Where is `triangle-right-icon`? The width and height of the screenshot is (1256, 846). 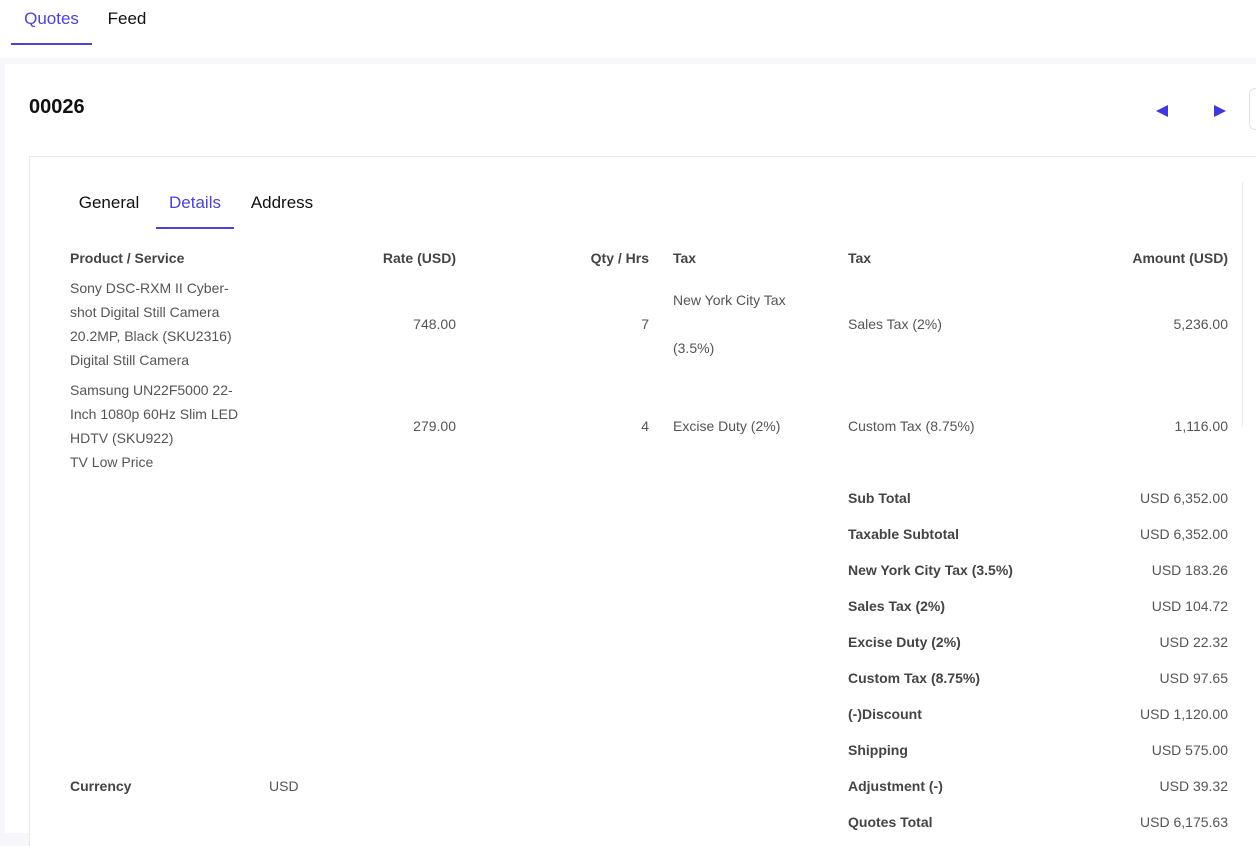 triangle-right-icon is located at coordinates (1220, 111).